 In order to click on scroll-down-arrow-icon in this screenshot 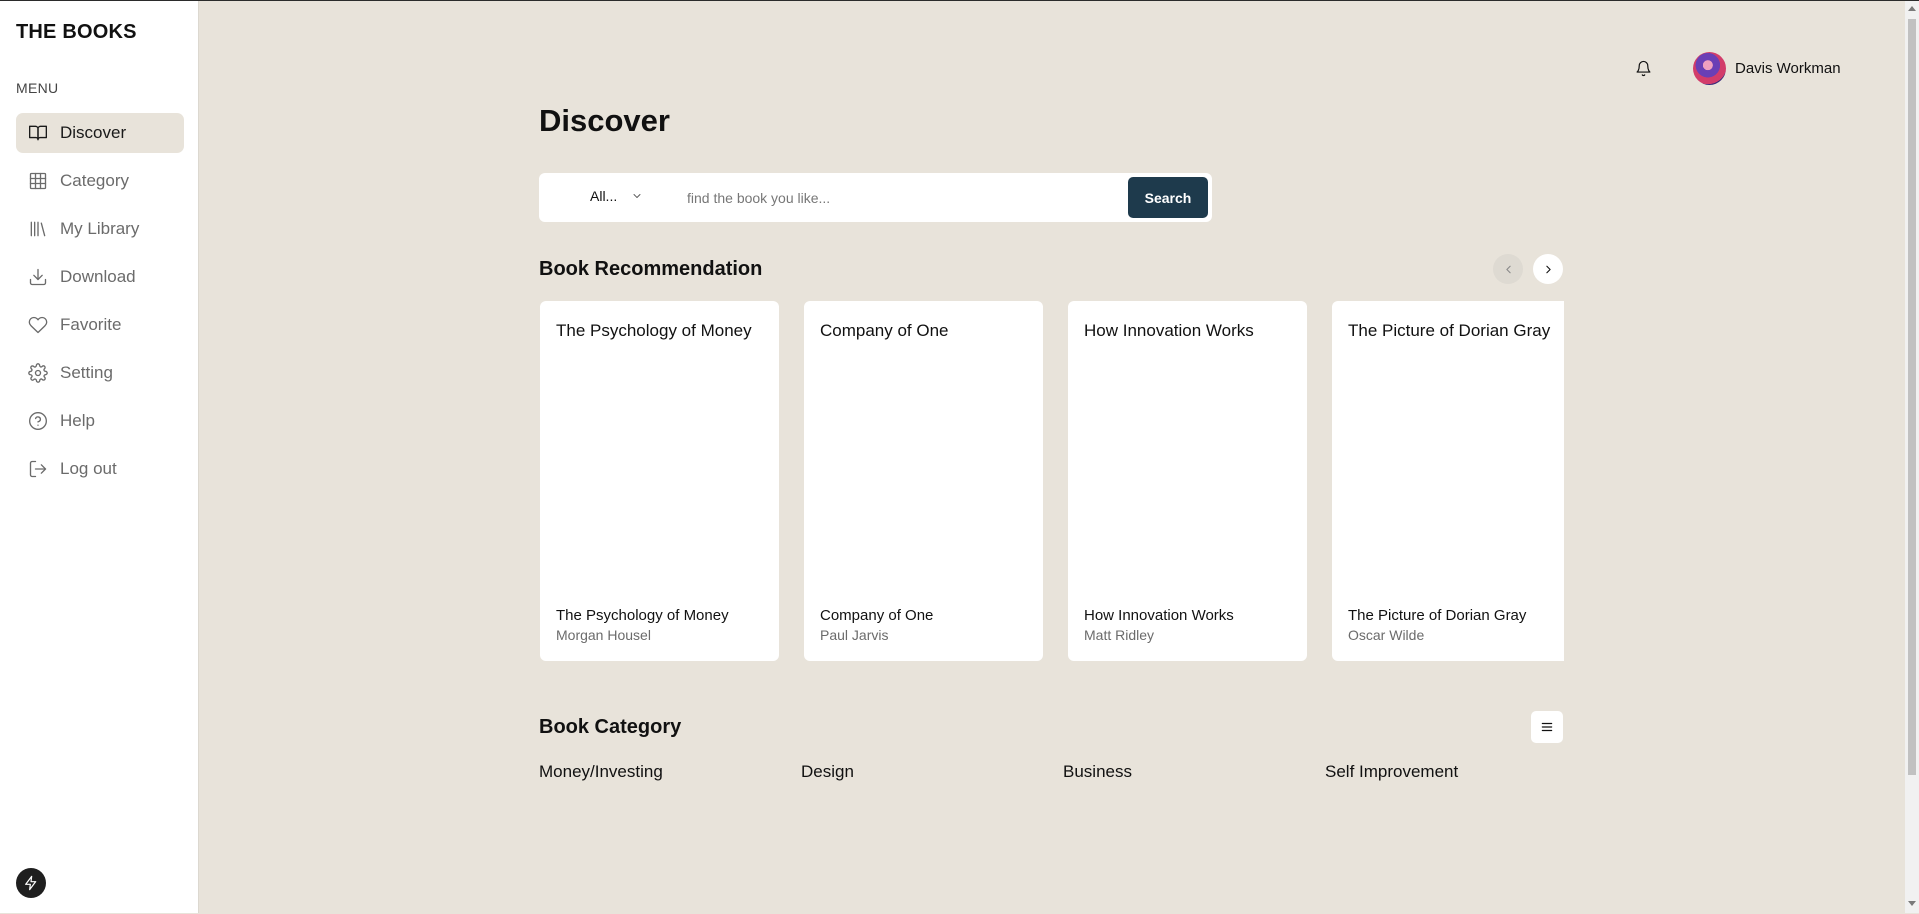, I will do `click(1912, 903)`.